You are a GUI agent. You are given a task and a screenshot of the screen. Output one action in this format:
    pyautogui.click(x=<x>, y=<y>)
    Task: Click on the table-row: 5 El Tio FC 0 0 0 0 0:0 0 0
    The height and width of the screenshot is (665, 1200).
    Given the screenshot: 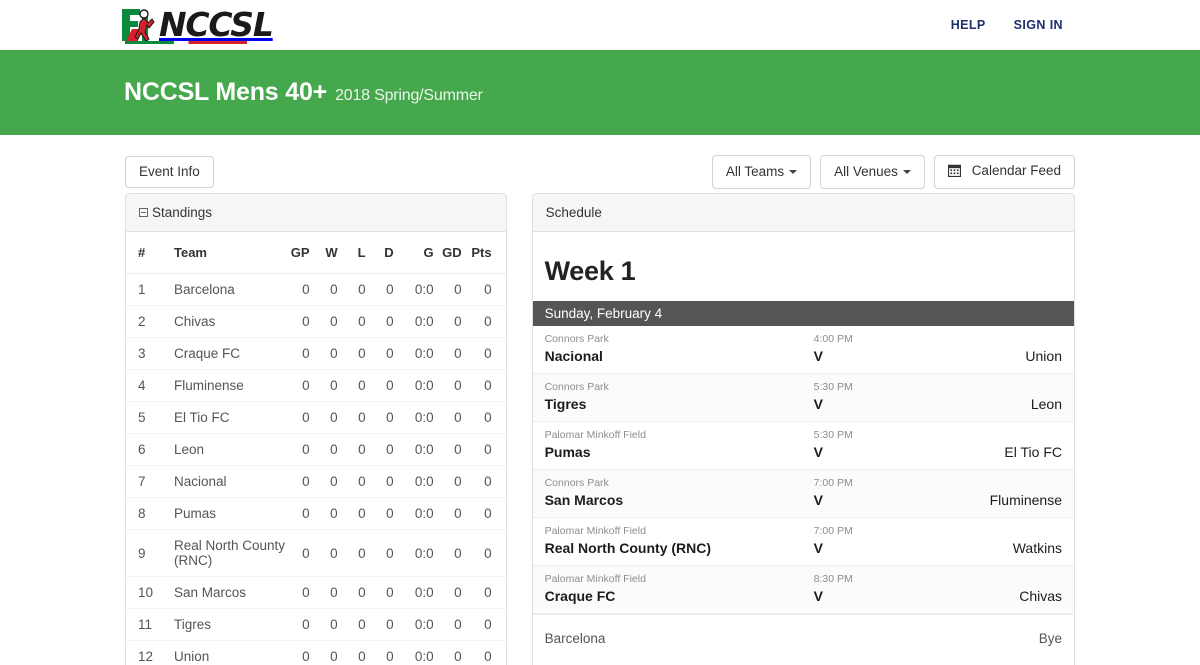 What is the action you would take?
    pyautogui.click(x=316, y=417)
    